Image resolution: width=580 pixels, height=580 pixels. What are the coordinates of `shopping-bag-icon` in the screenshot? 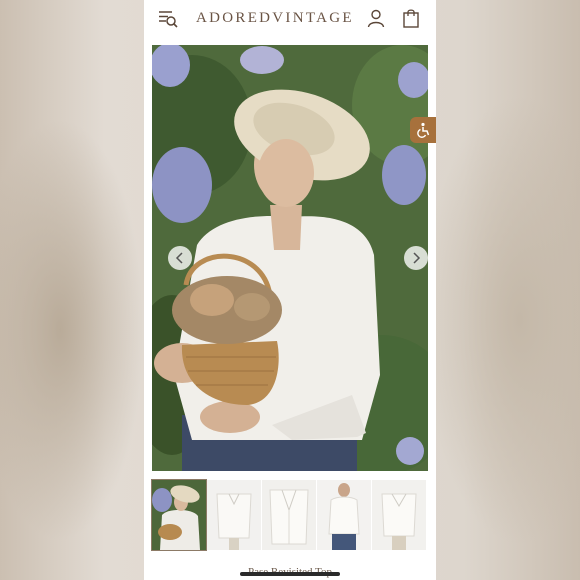 It's located at (411, 18).